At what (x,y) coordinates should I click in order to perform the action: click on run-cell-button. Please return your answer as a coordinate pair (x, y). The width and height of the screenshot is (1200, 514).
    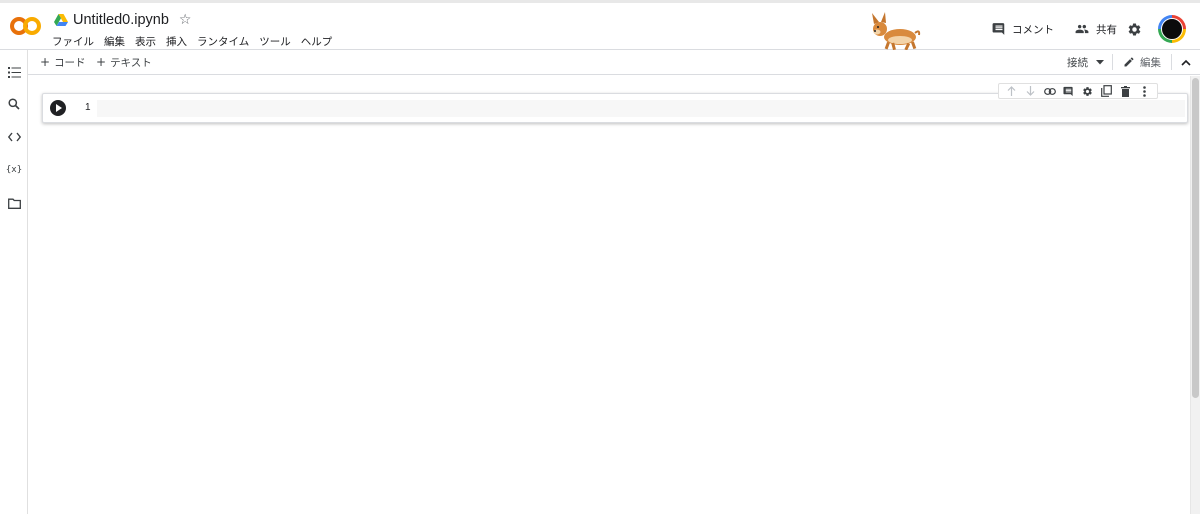
    Looking at the image, I should click on (58, 108).